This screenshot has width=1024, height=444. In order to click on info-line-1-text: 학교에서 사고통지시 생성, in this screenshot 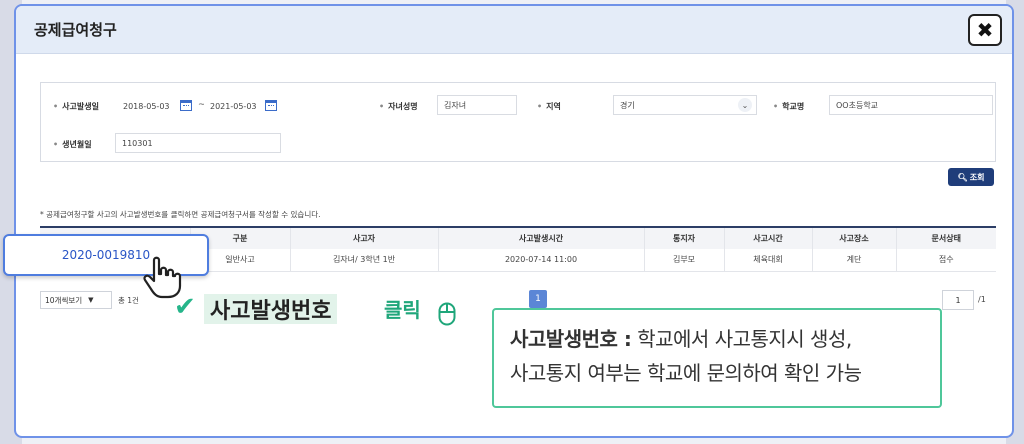, I will do `click(741, 339)`.